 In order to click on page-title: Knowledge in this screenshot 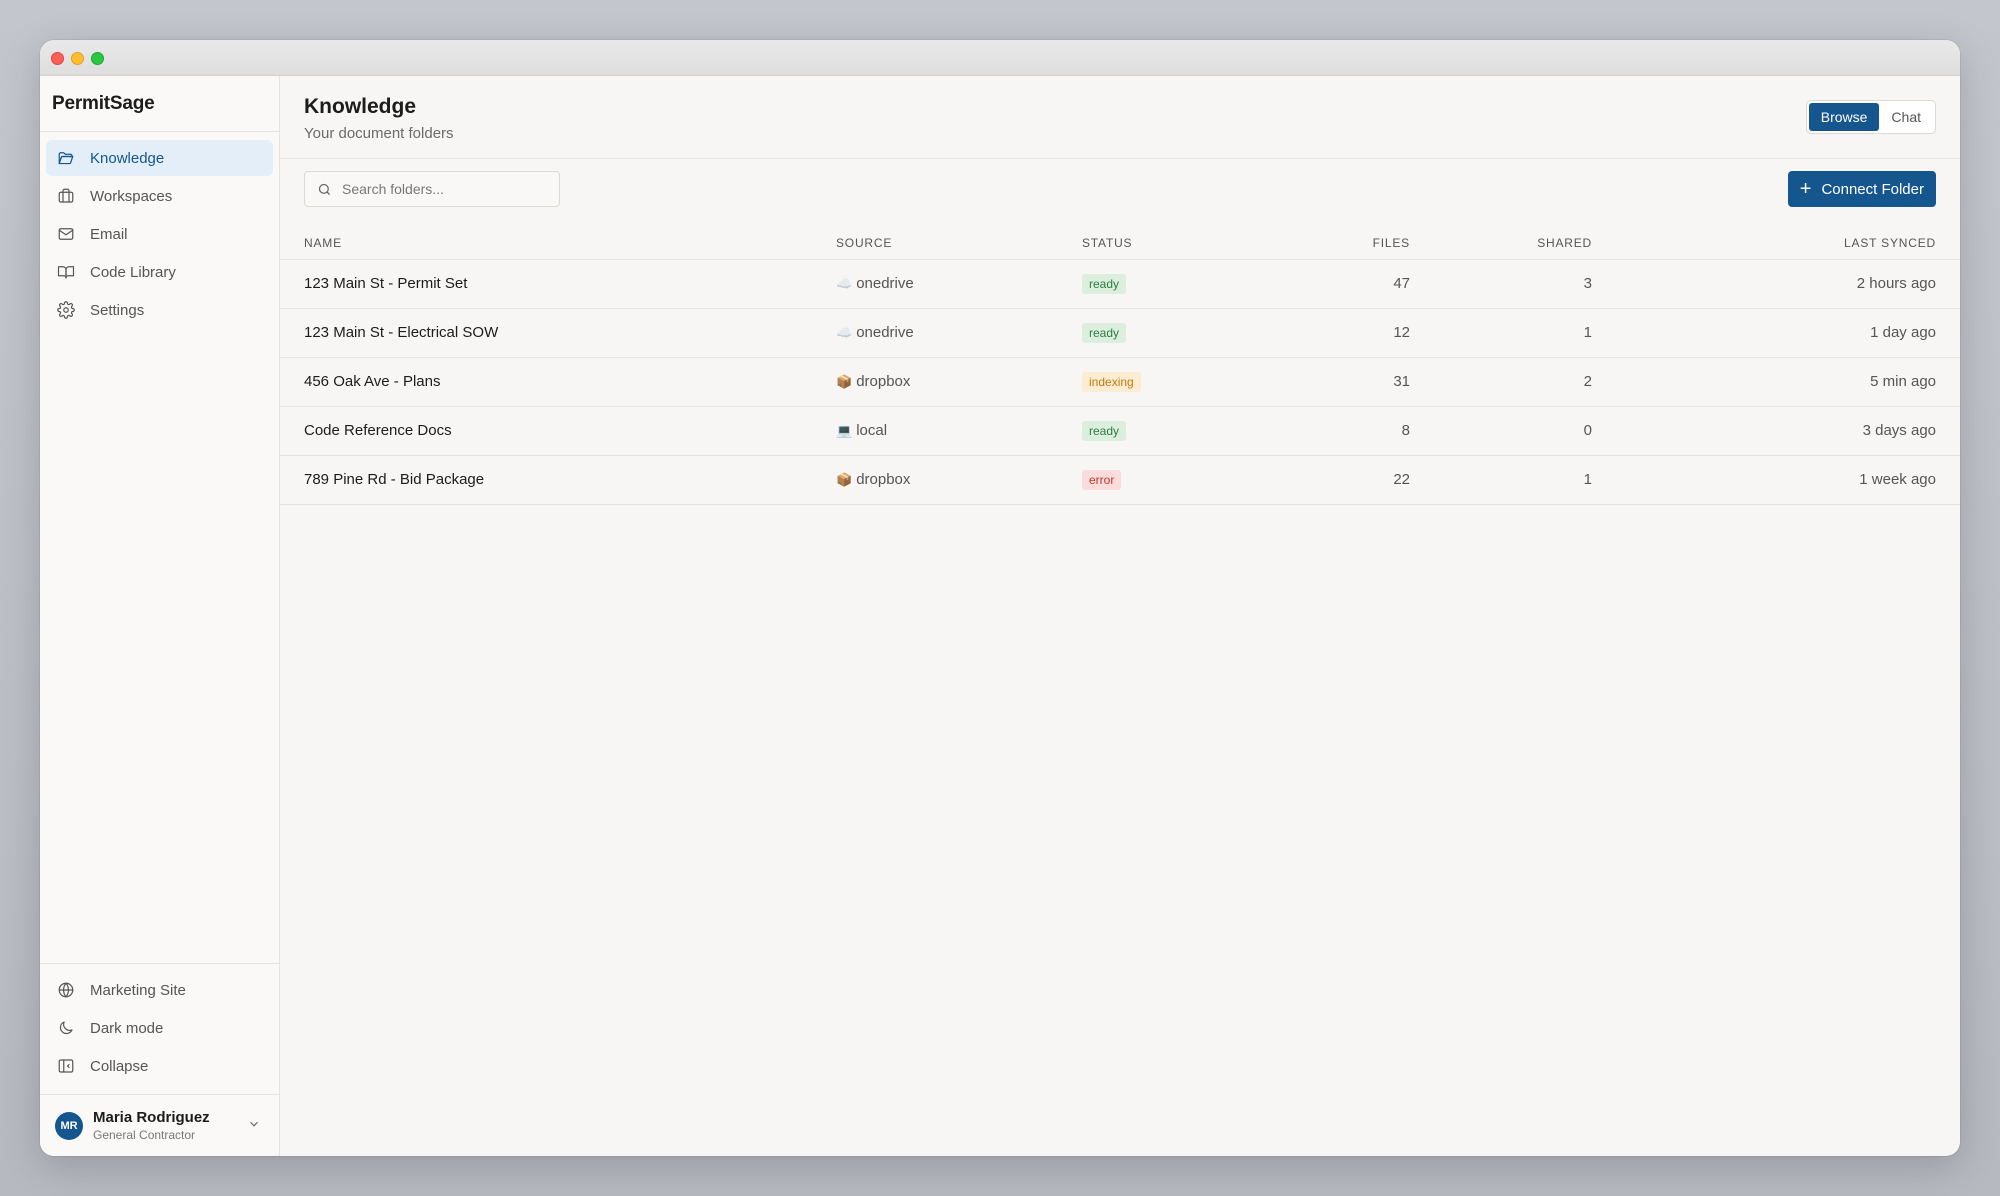, I will do `click(360, 106)`.